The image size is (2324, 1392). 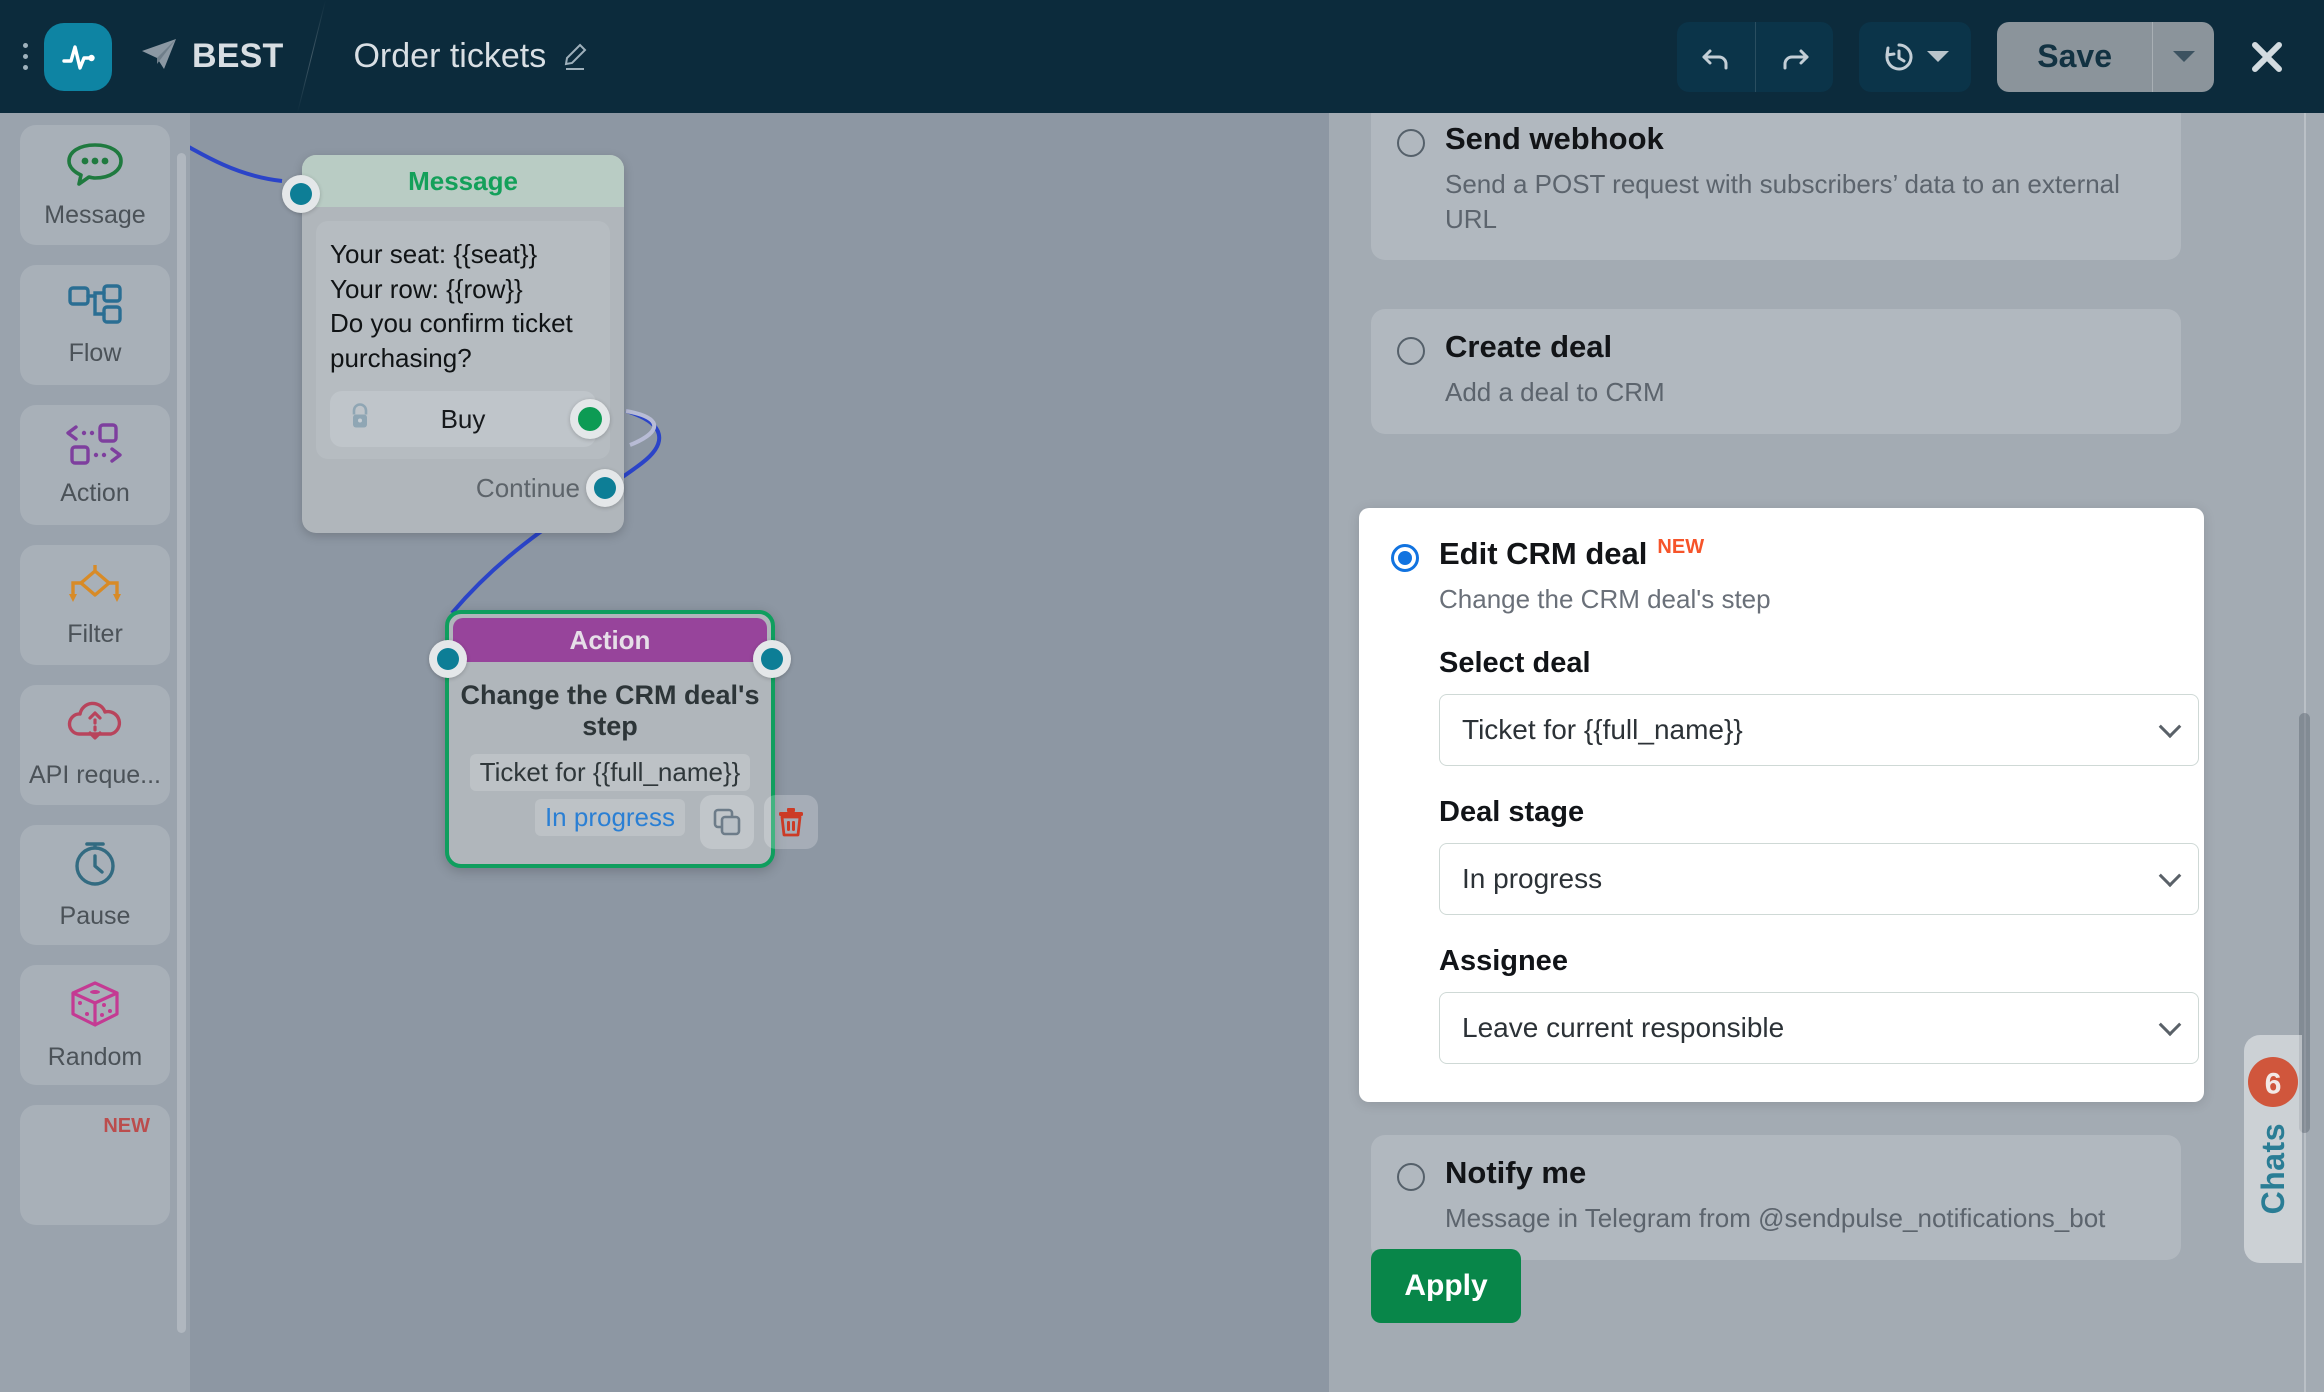 I want to click on undo-redo-group, so click(x=1755, y=56).